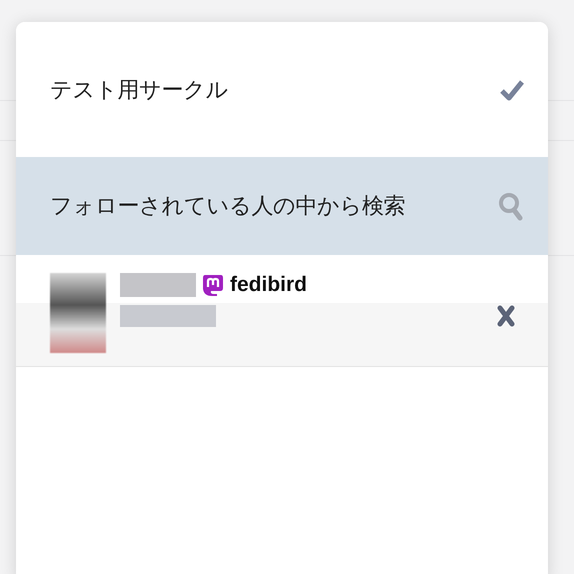 This screenshot has width=574, height=574. What do you see at coordinates (227, 207) in the screenshot?
I see `search-label: フォローされている人の中から検索` at bounding box center [227, 207].